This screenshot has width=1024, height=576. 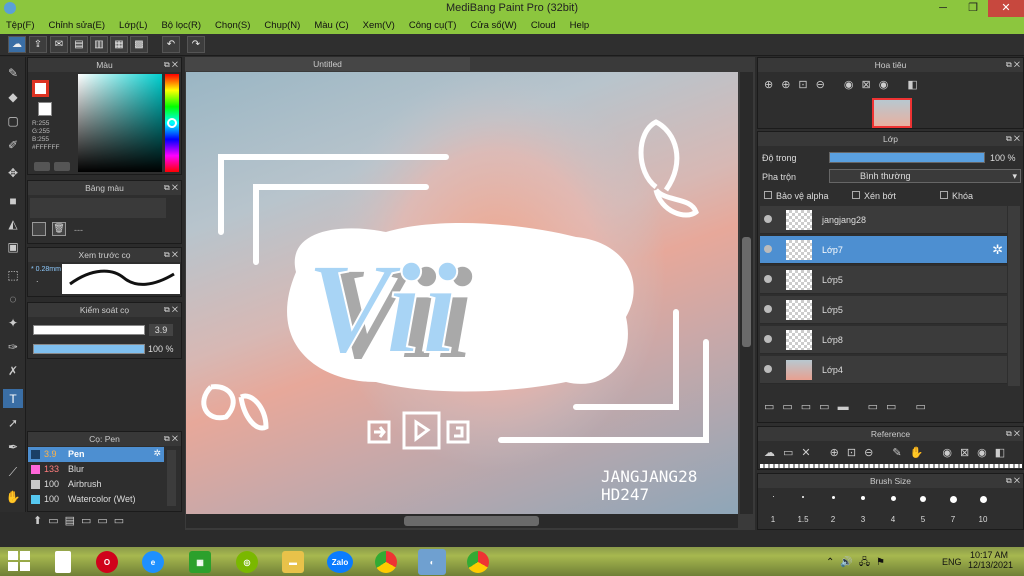 What do you see at coordinates (990, 560) in the screenshot?
I see `clock: 10:17 AM 12/13/2021` at bounding box center [990, 560].